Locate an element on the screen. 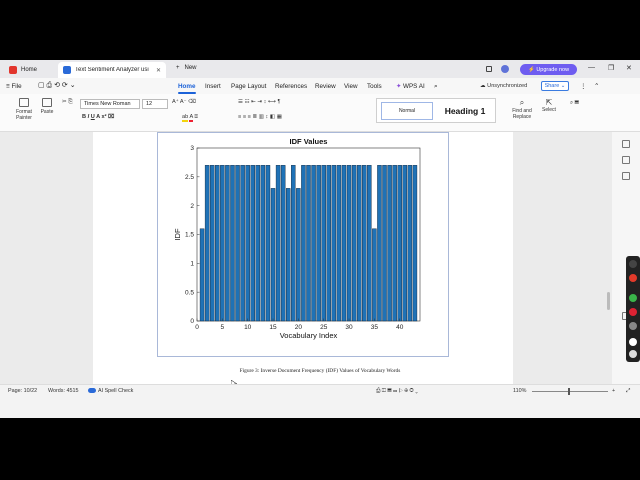 Image resolution: width=640 pixels, height=480 pixels. cut-copy-icons: ✂ ⎘ is located at coordinates (67, 102).